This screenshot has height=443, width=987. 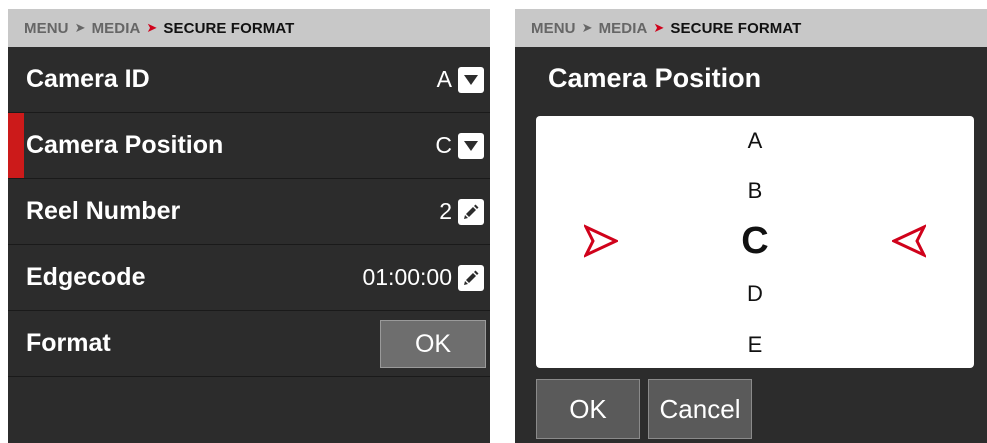 I want to click on format-ok-button: OK, so click(x=433, y=344).